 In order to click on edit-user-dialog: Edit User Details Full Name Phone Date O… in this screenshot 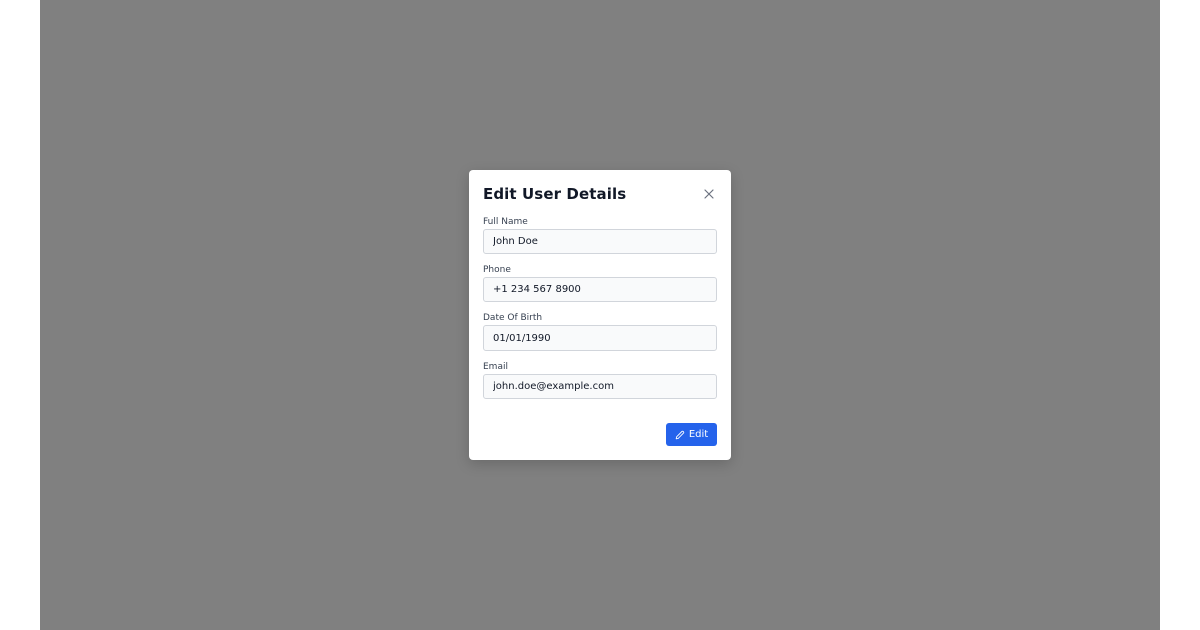, I will do `click(600, 315)`.